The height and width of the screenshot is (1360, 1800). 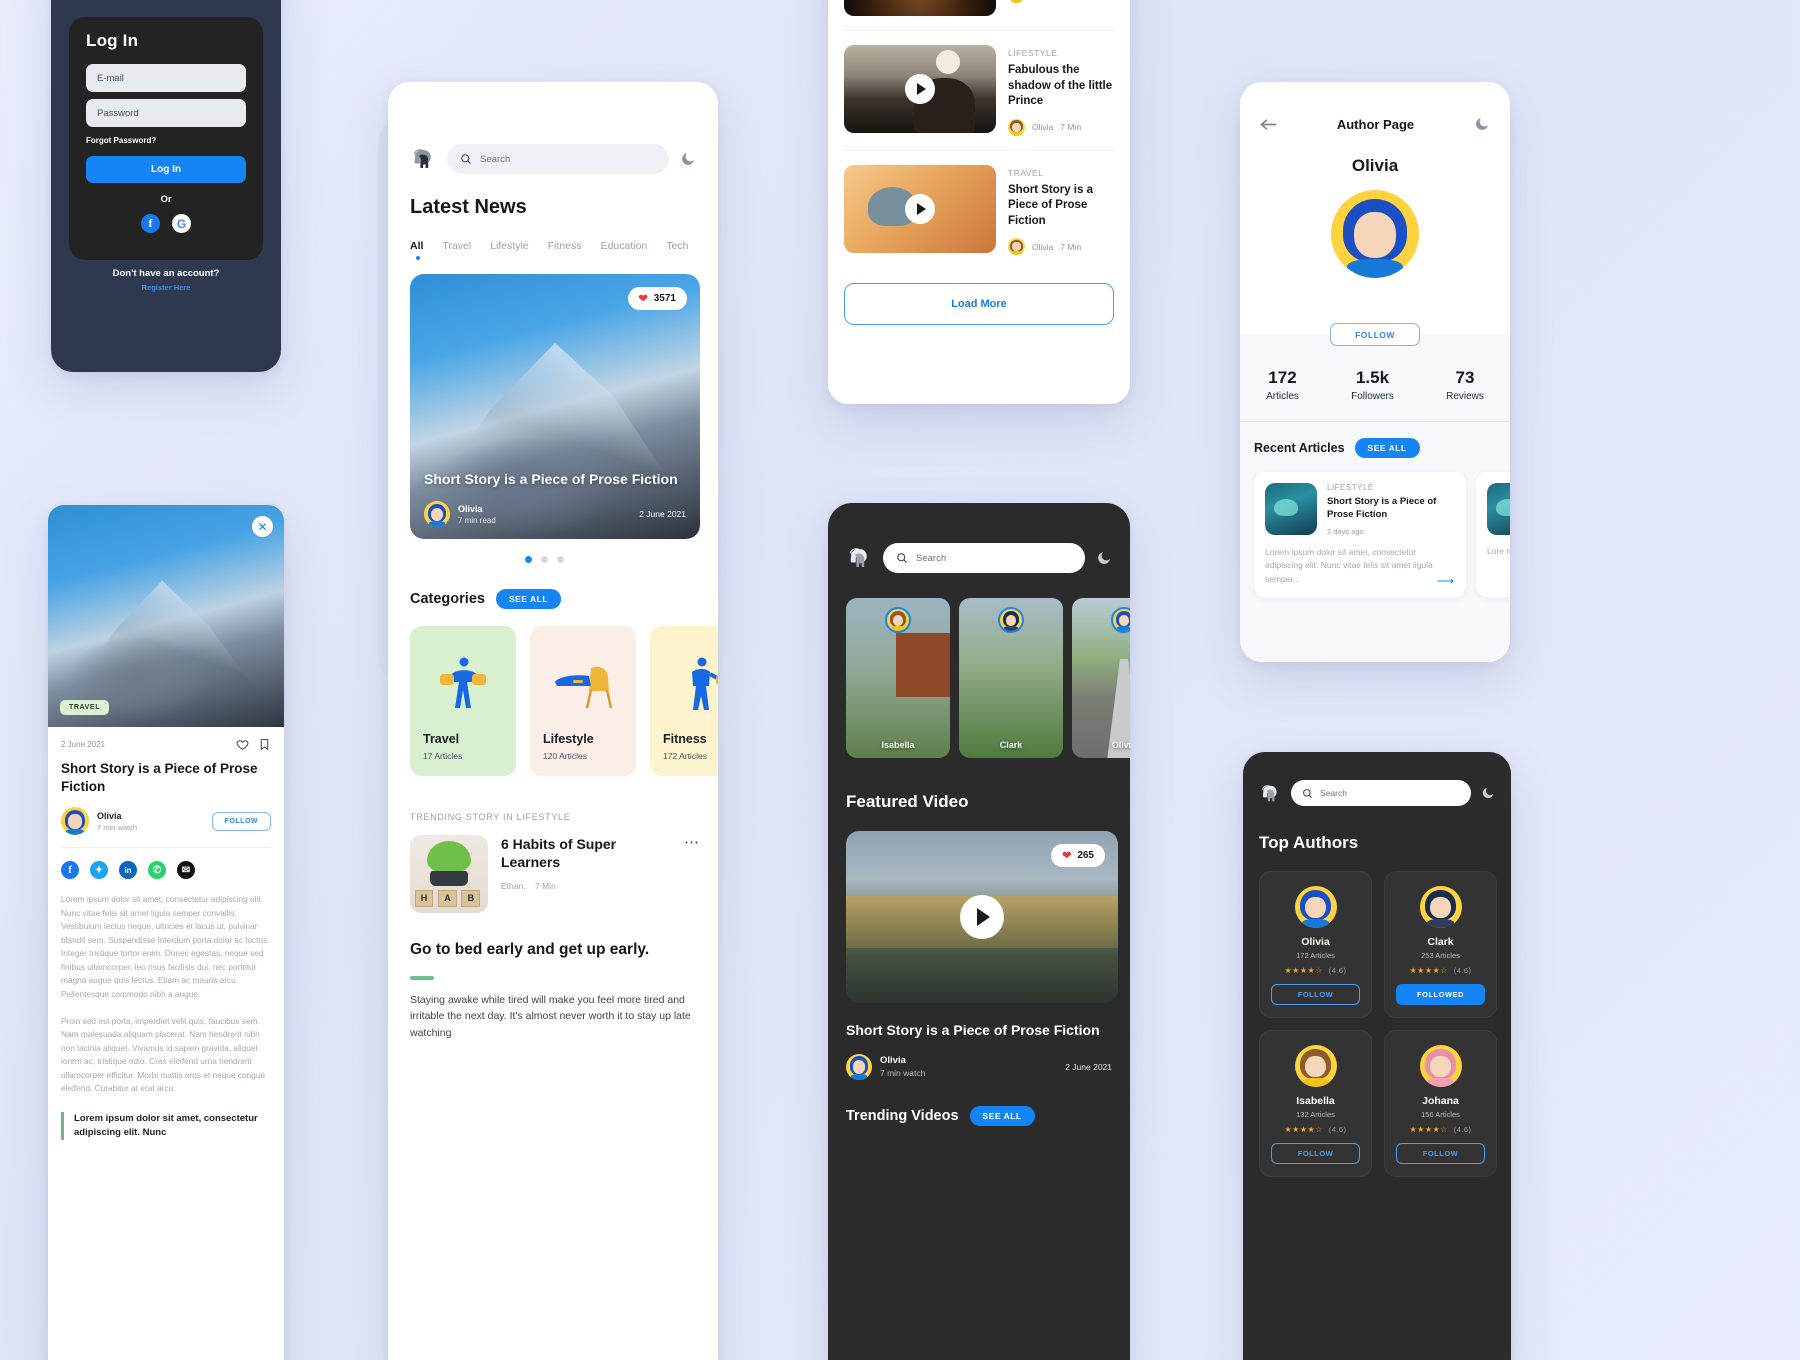 I want to click on author-card: Olivia 172 Articles ★★★★☆ (4.6) FOLLOW, so click(x=1315, y=944).